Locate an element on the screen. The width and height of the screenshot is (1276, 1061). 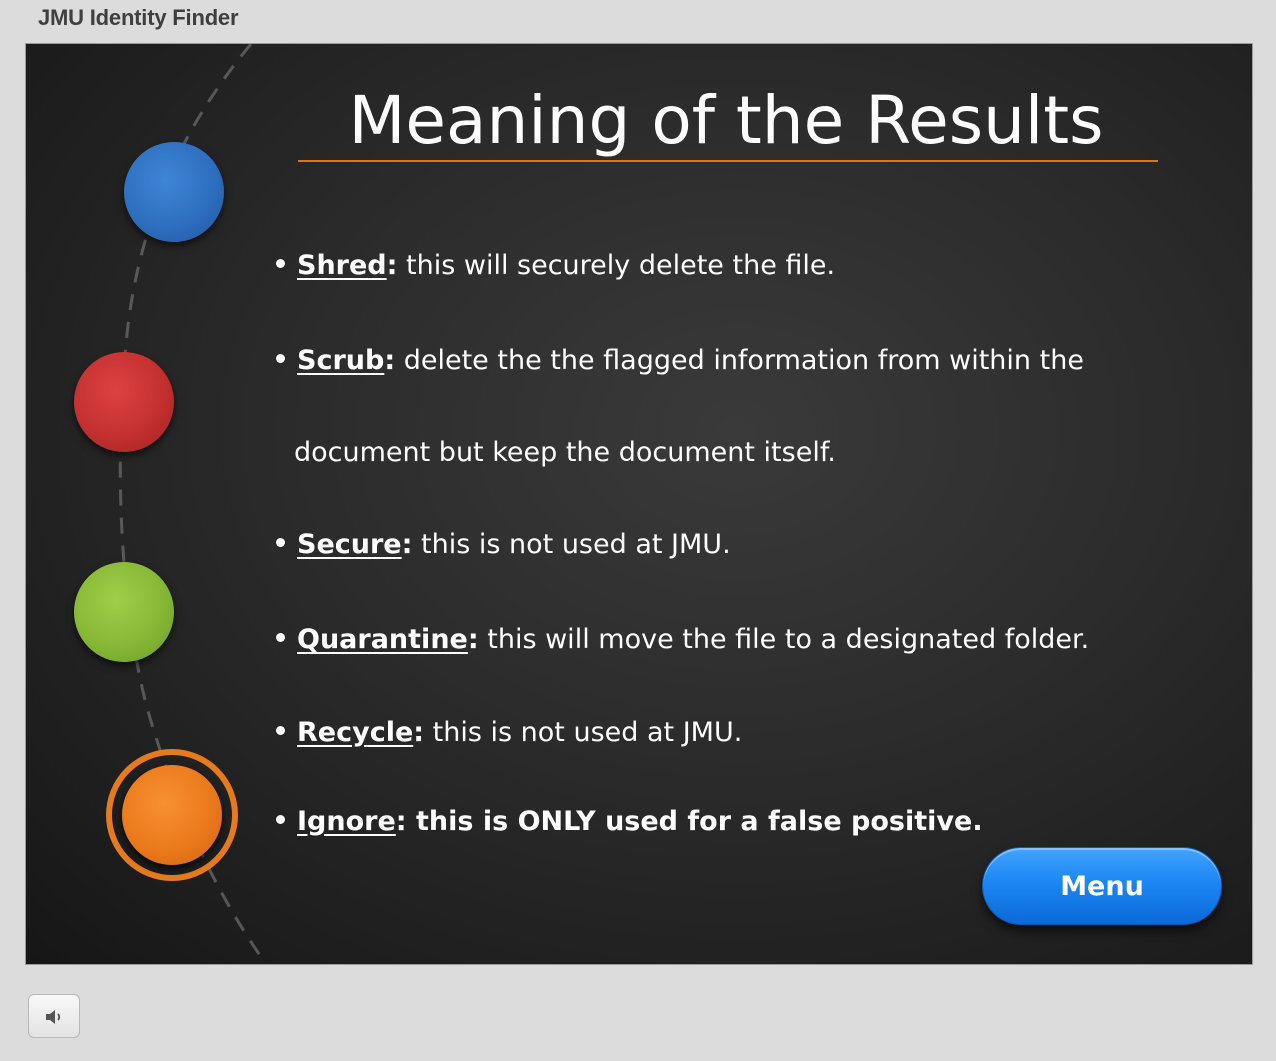
term-label: Recycle is located at coordinates (355, 732).